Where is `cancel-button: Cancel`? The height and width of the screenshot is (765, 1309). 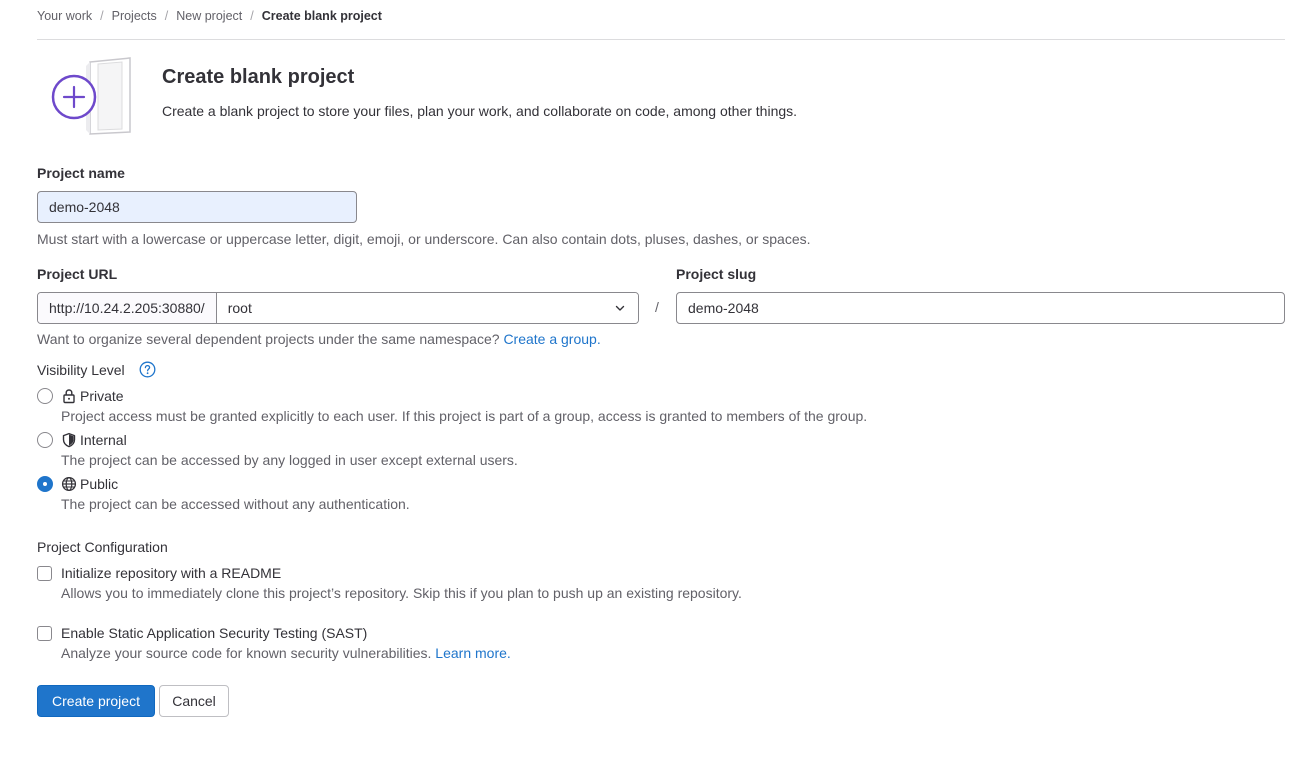 cancel-button: Cancel is located at coordinates (194, 701).